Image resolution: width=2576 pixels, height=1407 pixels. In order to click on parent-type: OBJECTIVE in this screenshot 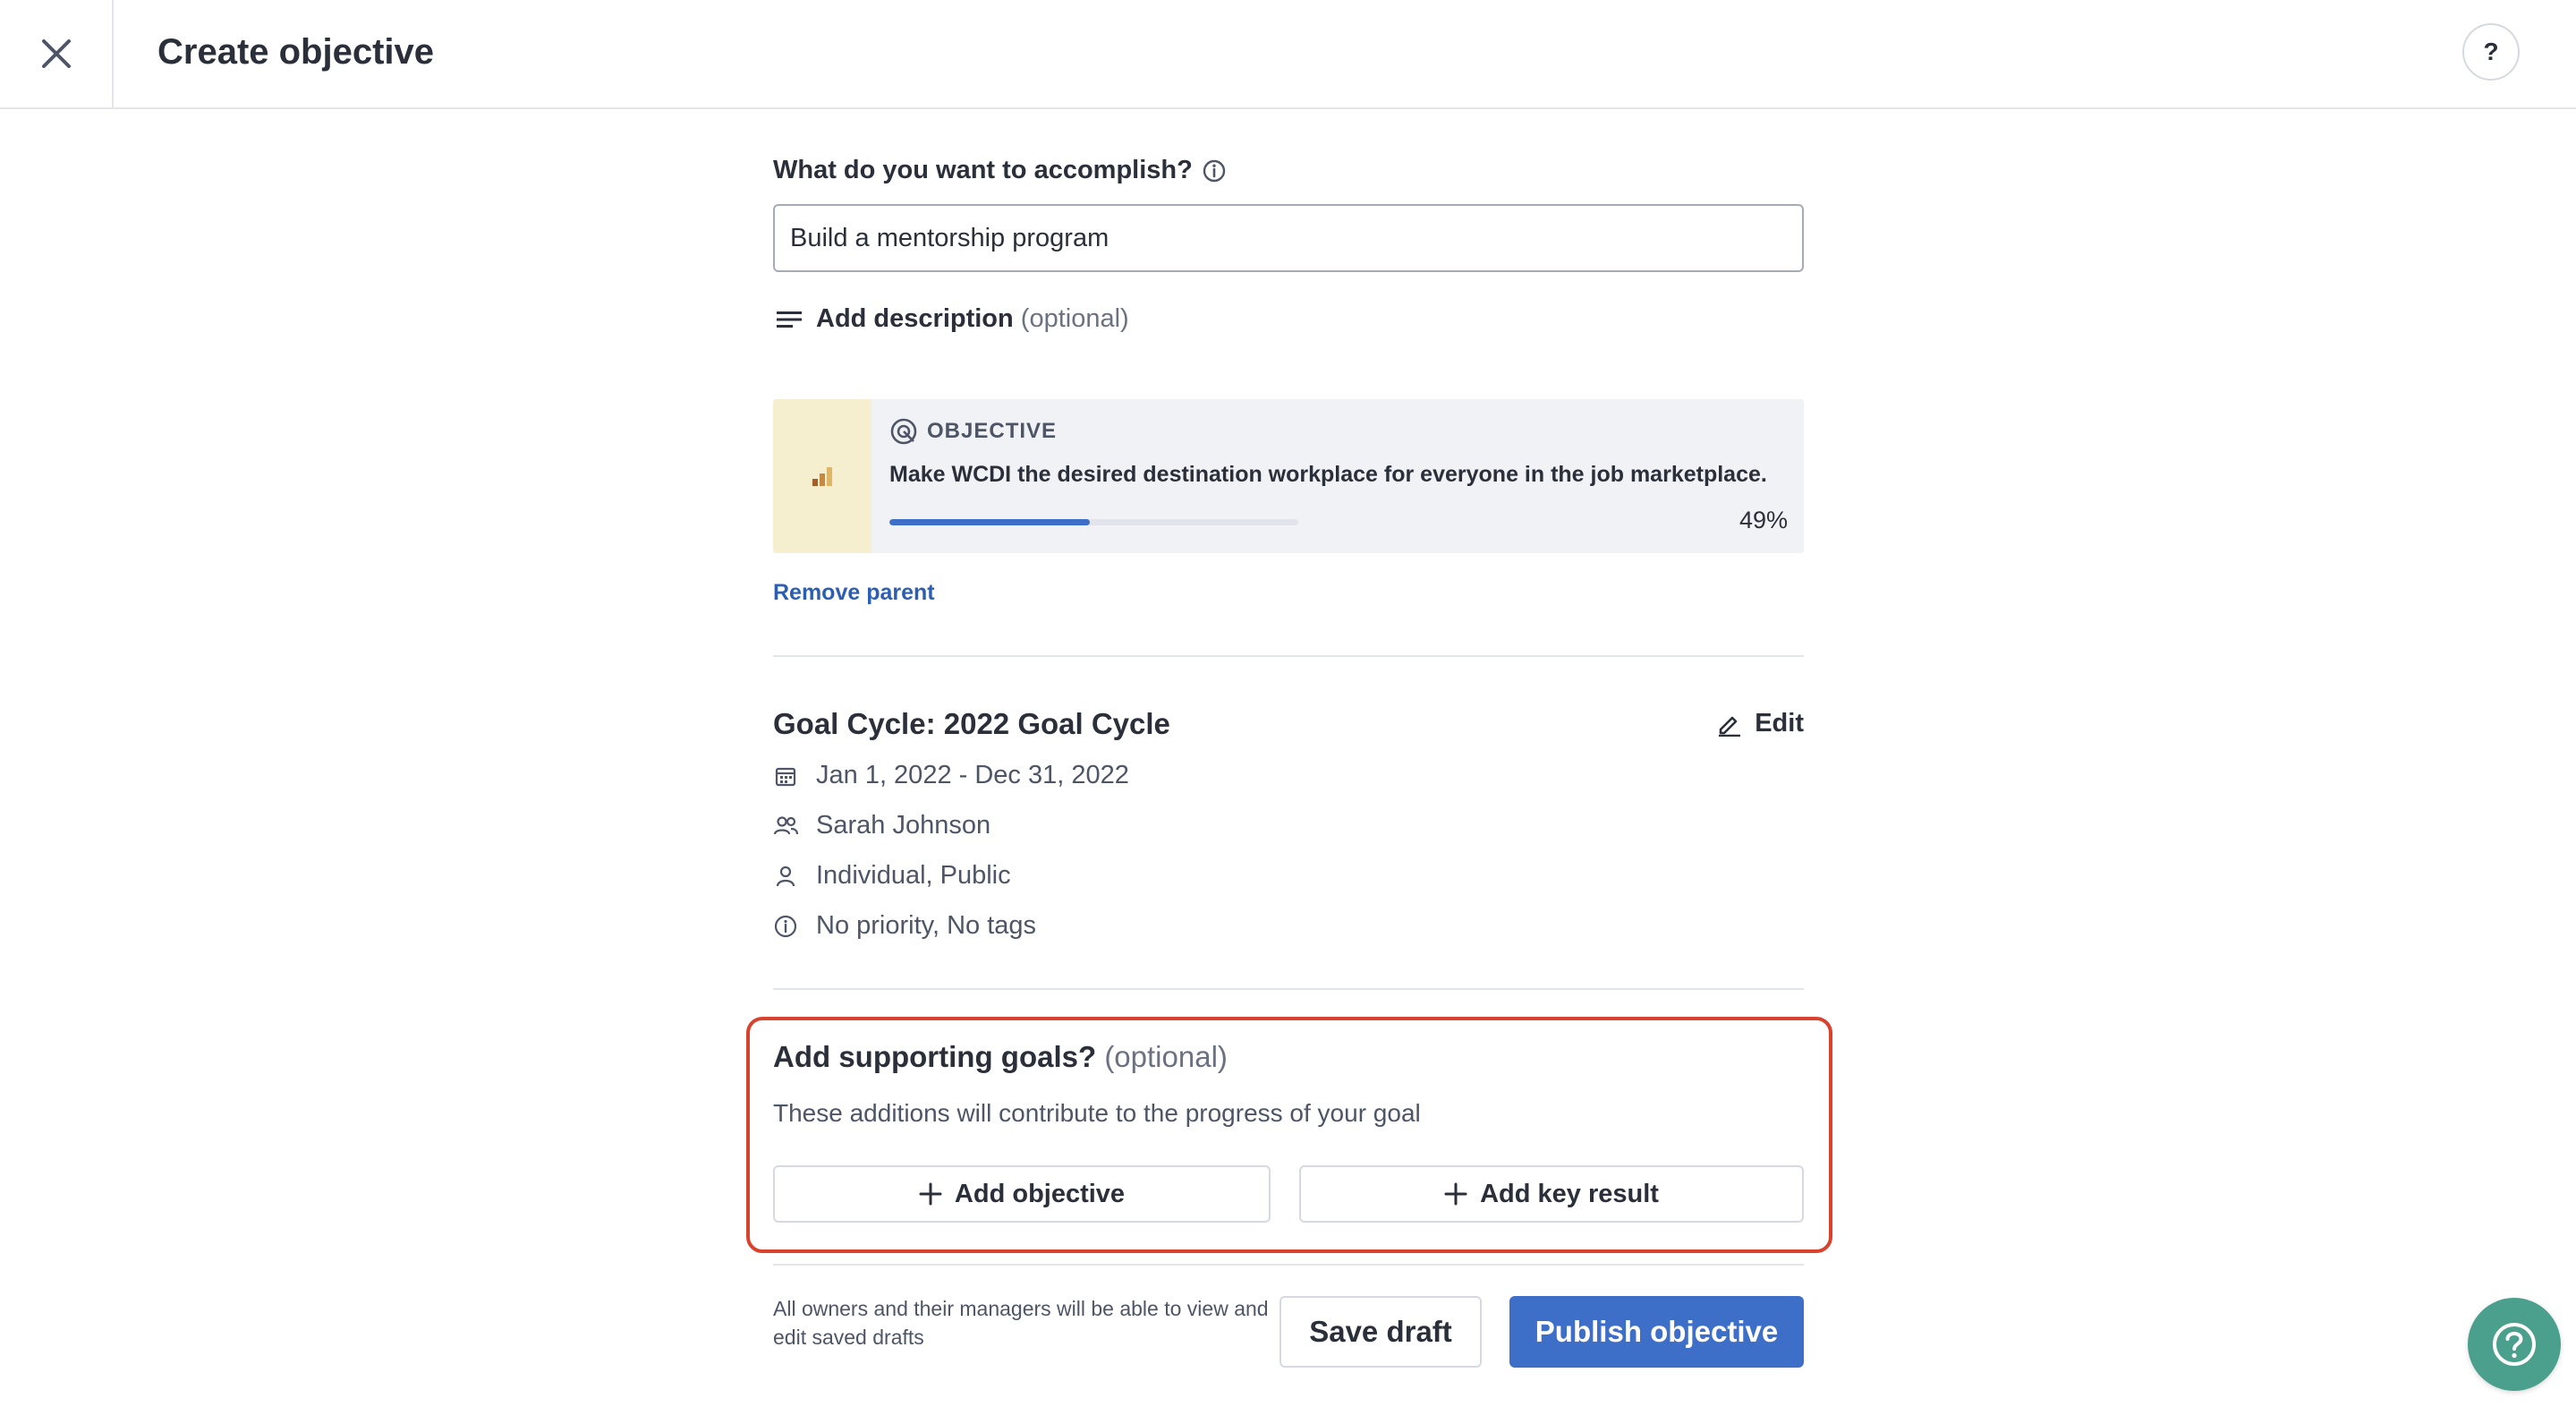, I will do `click(973, 431)`.